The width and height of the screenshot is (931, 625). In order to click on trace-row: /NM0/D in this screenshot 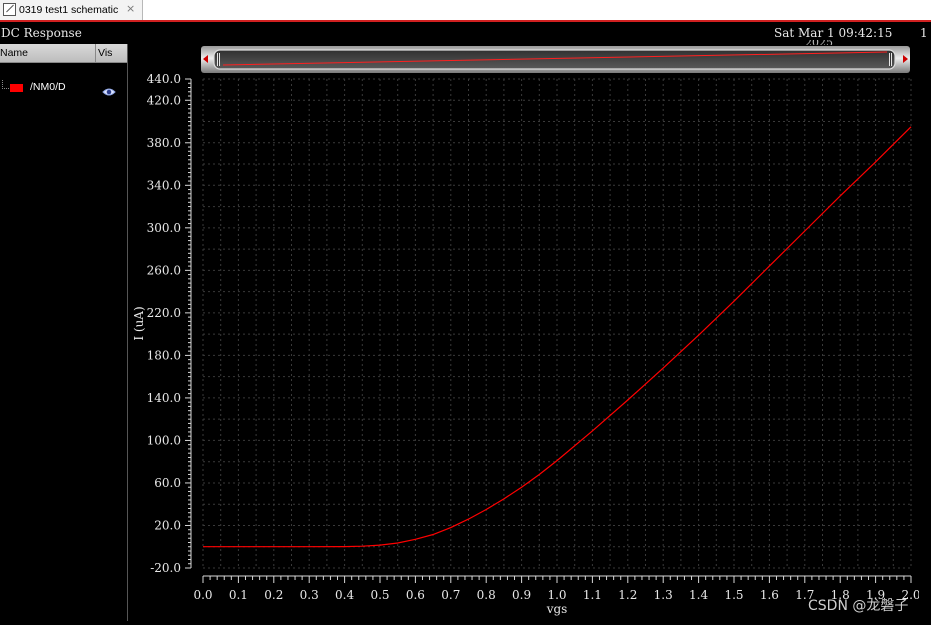, I will do `click(63, 88)`.